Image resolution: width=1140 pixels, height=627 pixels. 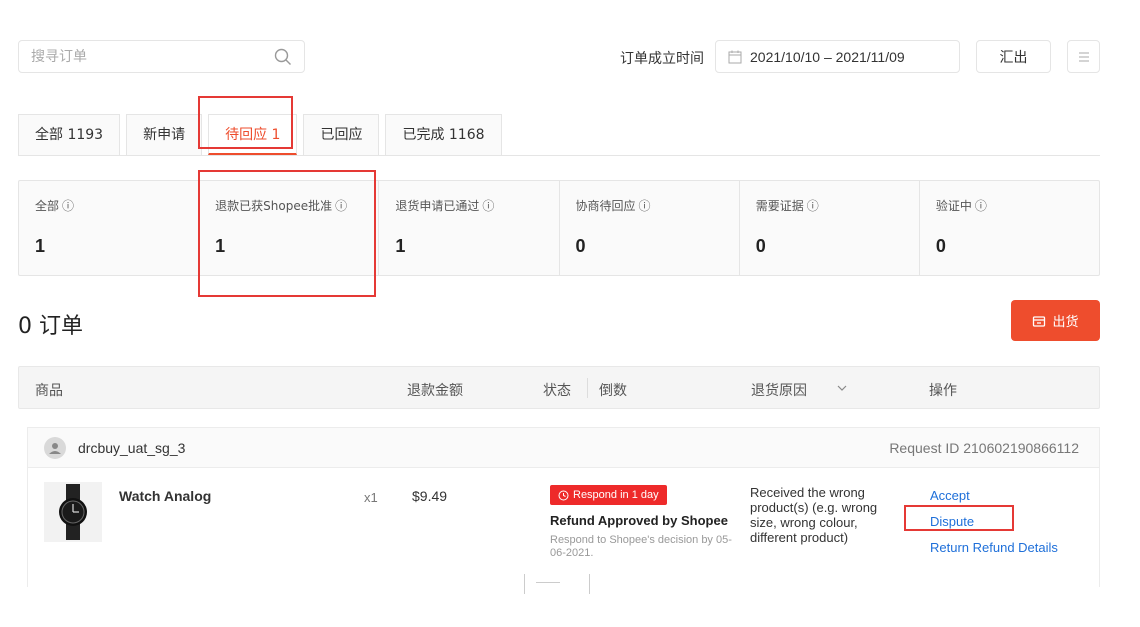 What do you see at coordinates (131, 448) in the screenshot?
I see `buyer-username: drcbuy_uat_sg_3` at bounding box center [131, 448].